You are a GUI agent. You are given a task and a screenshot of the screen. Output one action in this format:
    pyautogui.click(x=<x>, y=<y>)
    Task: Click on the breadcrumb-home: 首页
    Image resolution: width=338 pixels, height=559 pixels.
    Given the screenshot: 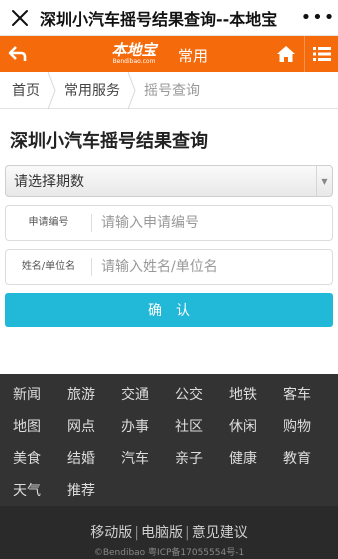 What is the action you would take?
    pyautogui.click(x=28, y=90)
    